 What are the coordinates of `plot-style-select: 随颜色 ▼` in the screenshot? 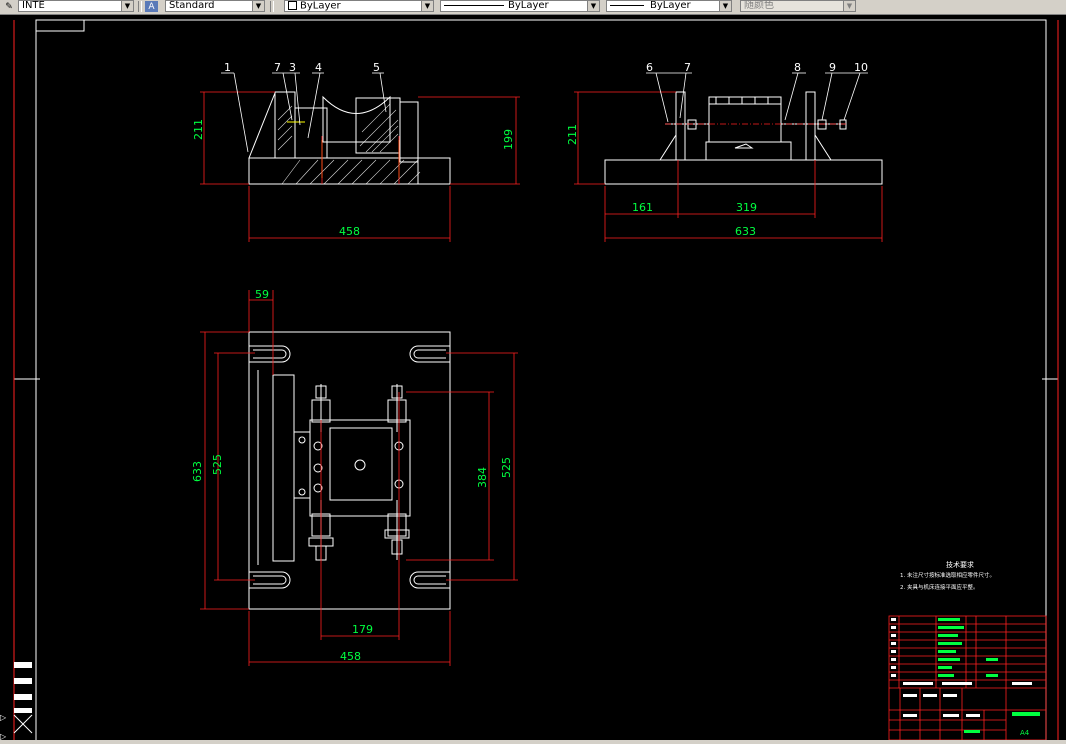 It's located at (798, 6).